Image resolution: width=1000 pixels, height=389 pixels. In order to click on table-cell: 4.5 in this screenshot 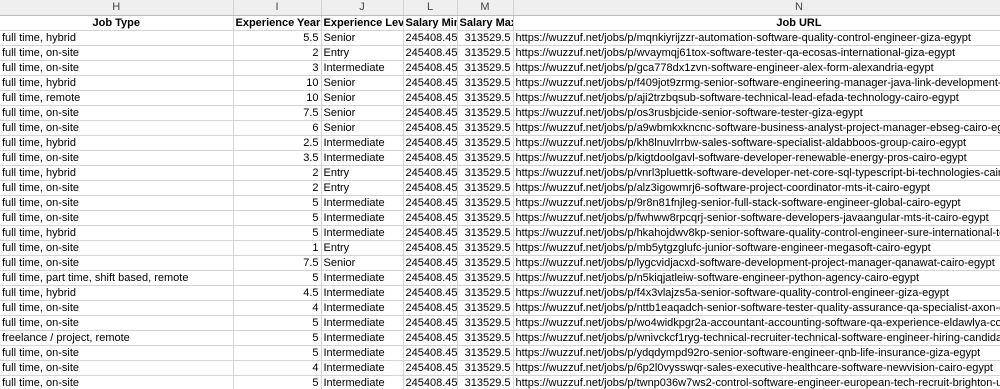, I will do `click(277, 293)`.